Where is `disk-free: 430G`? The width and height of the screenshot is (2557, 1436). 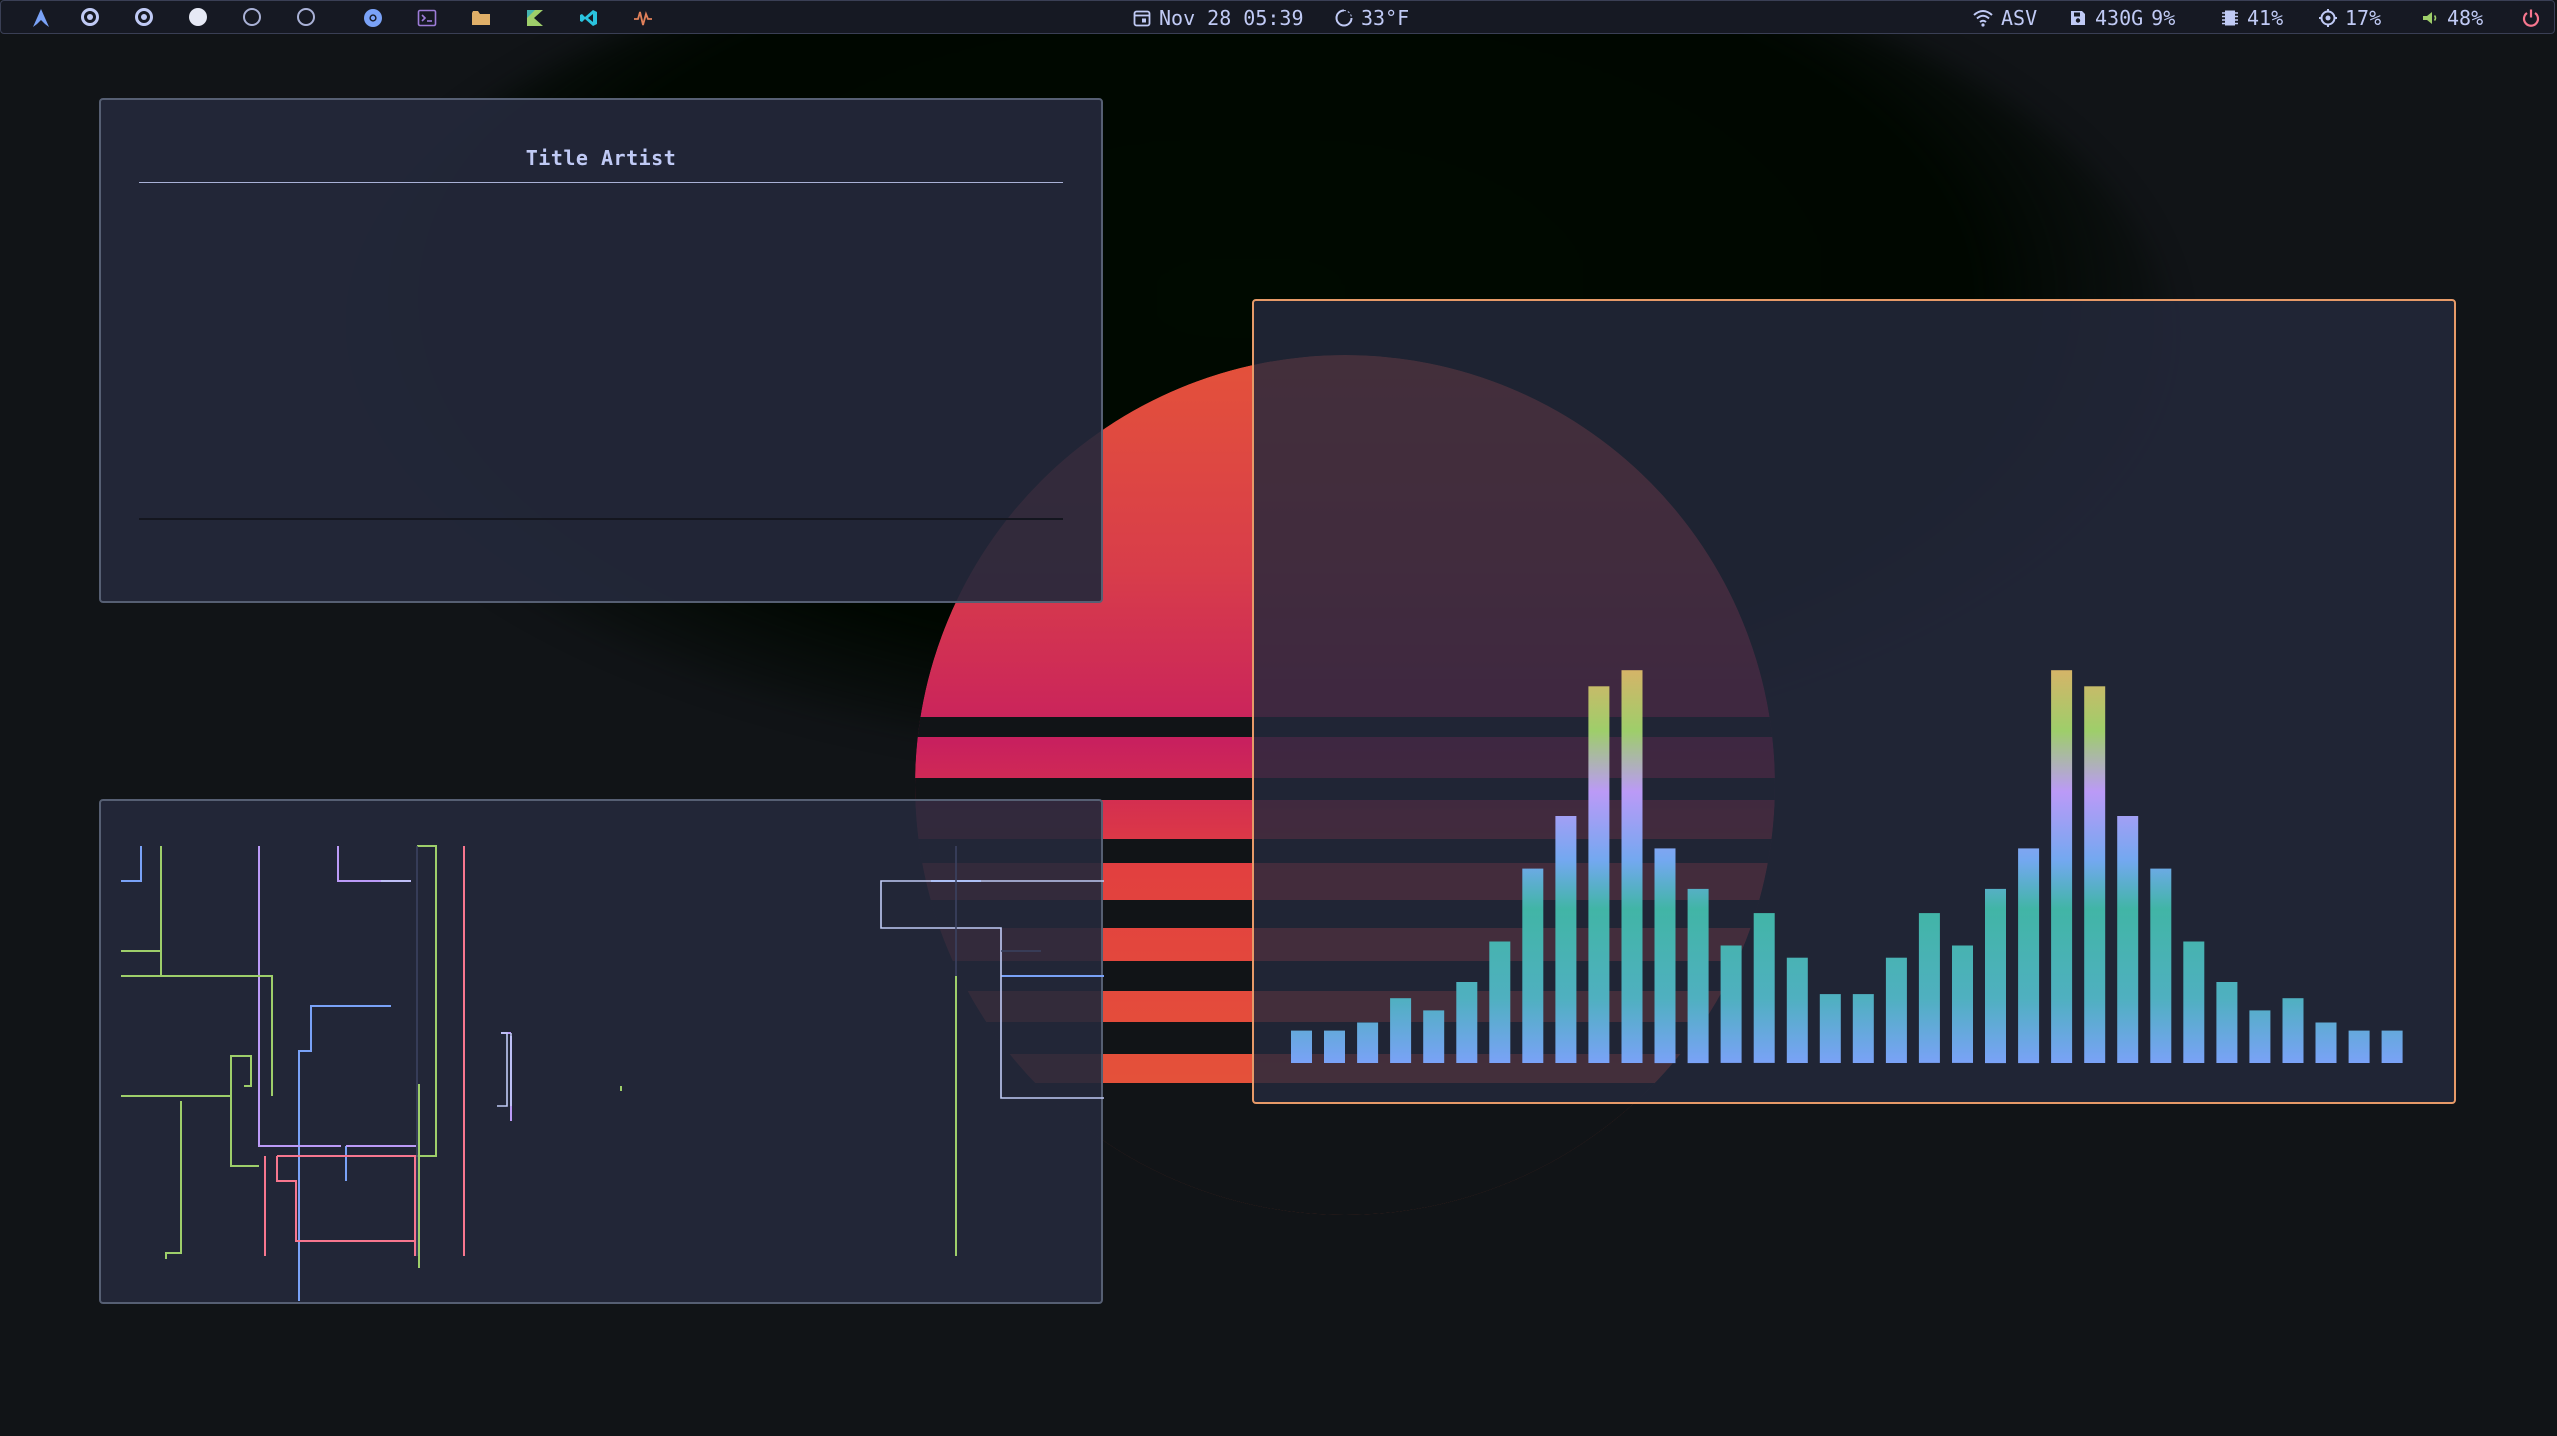
disk-free: 430G is located at coordinates (2119, 18).